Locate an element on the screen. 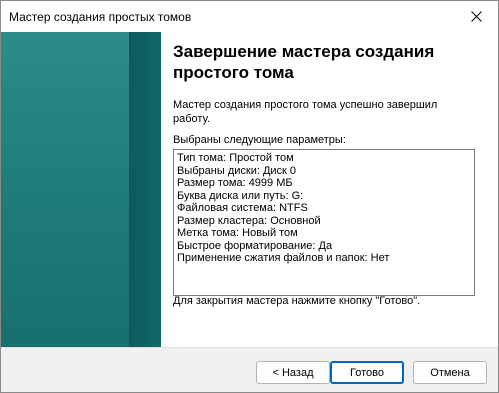 This screenshot has height=393, width=499. param-line: Применение сжатия файлов и папок: Нет is located at coordinates (283, 258).